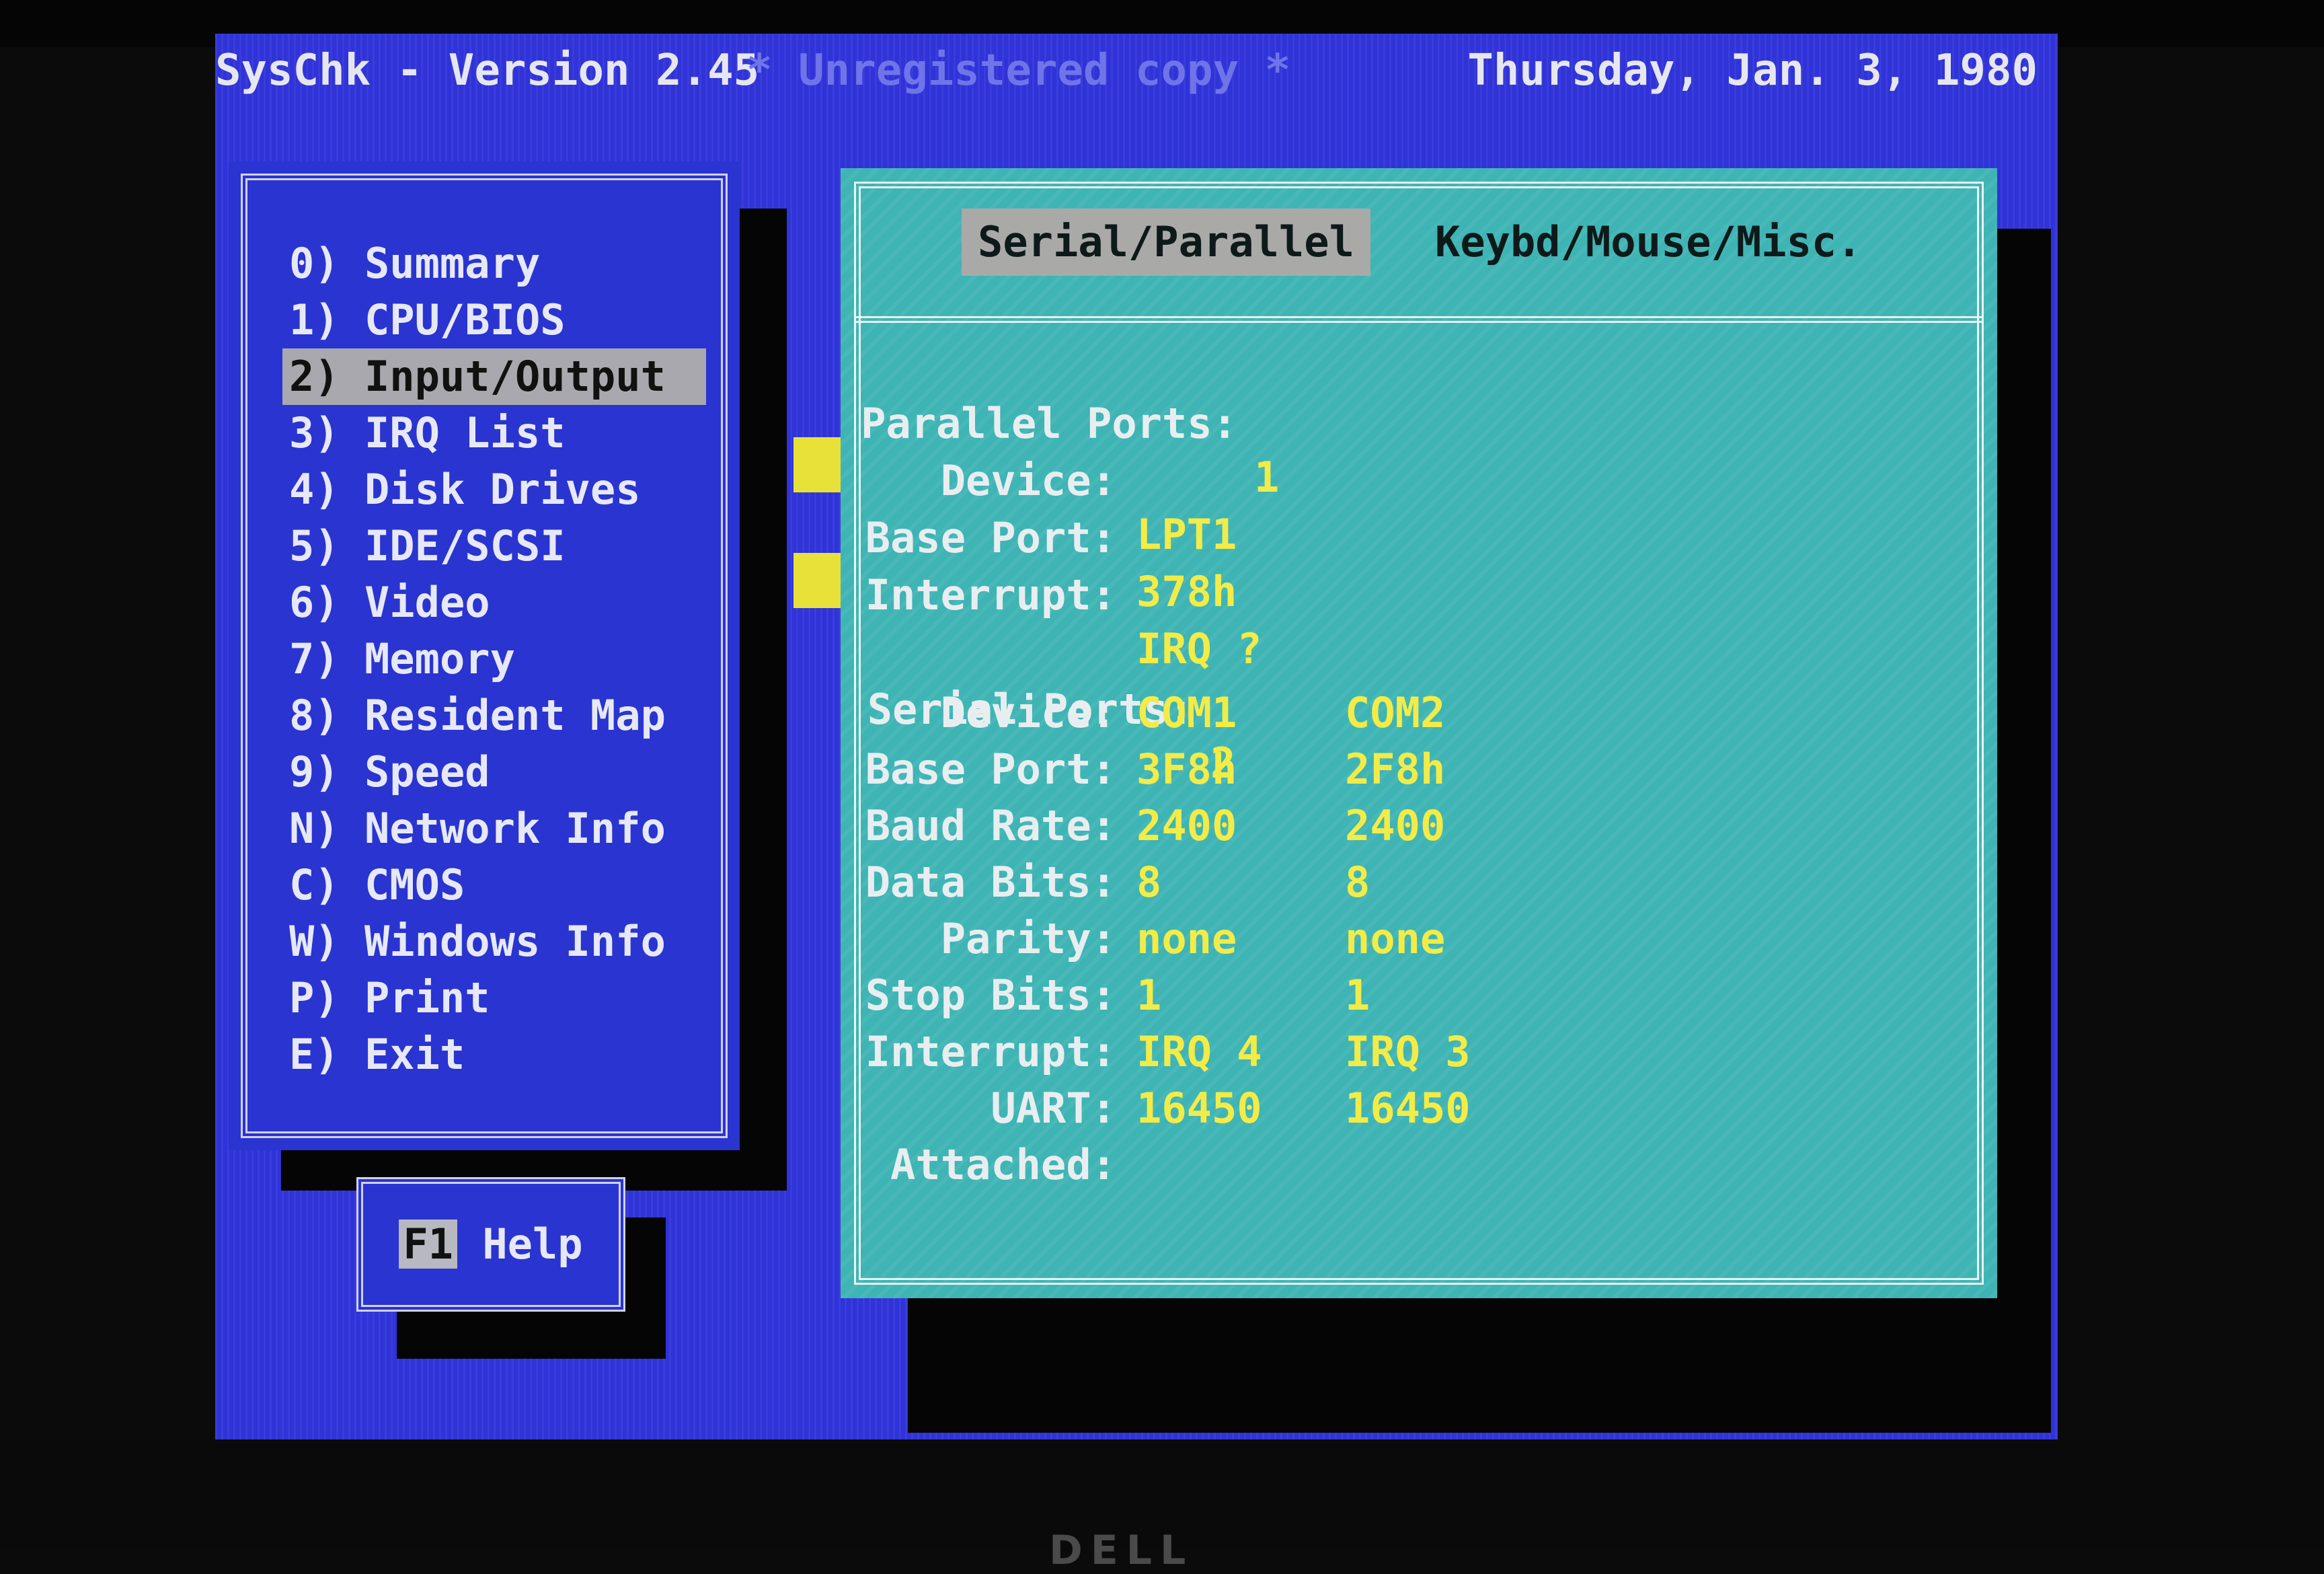  What do you see at coordinates (1186, 825) in the screenshot?
I see `serial-com1-value: 2400` at bounding box center [1186, 825].